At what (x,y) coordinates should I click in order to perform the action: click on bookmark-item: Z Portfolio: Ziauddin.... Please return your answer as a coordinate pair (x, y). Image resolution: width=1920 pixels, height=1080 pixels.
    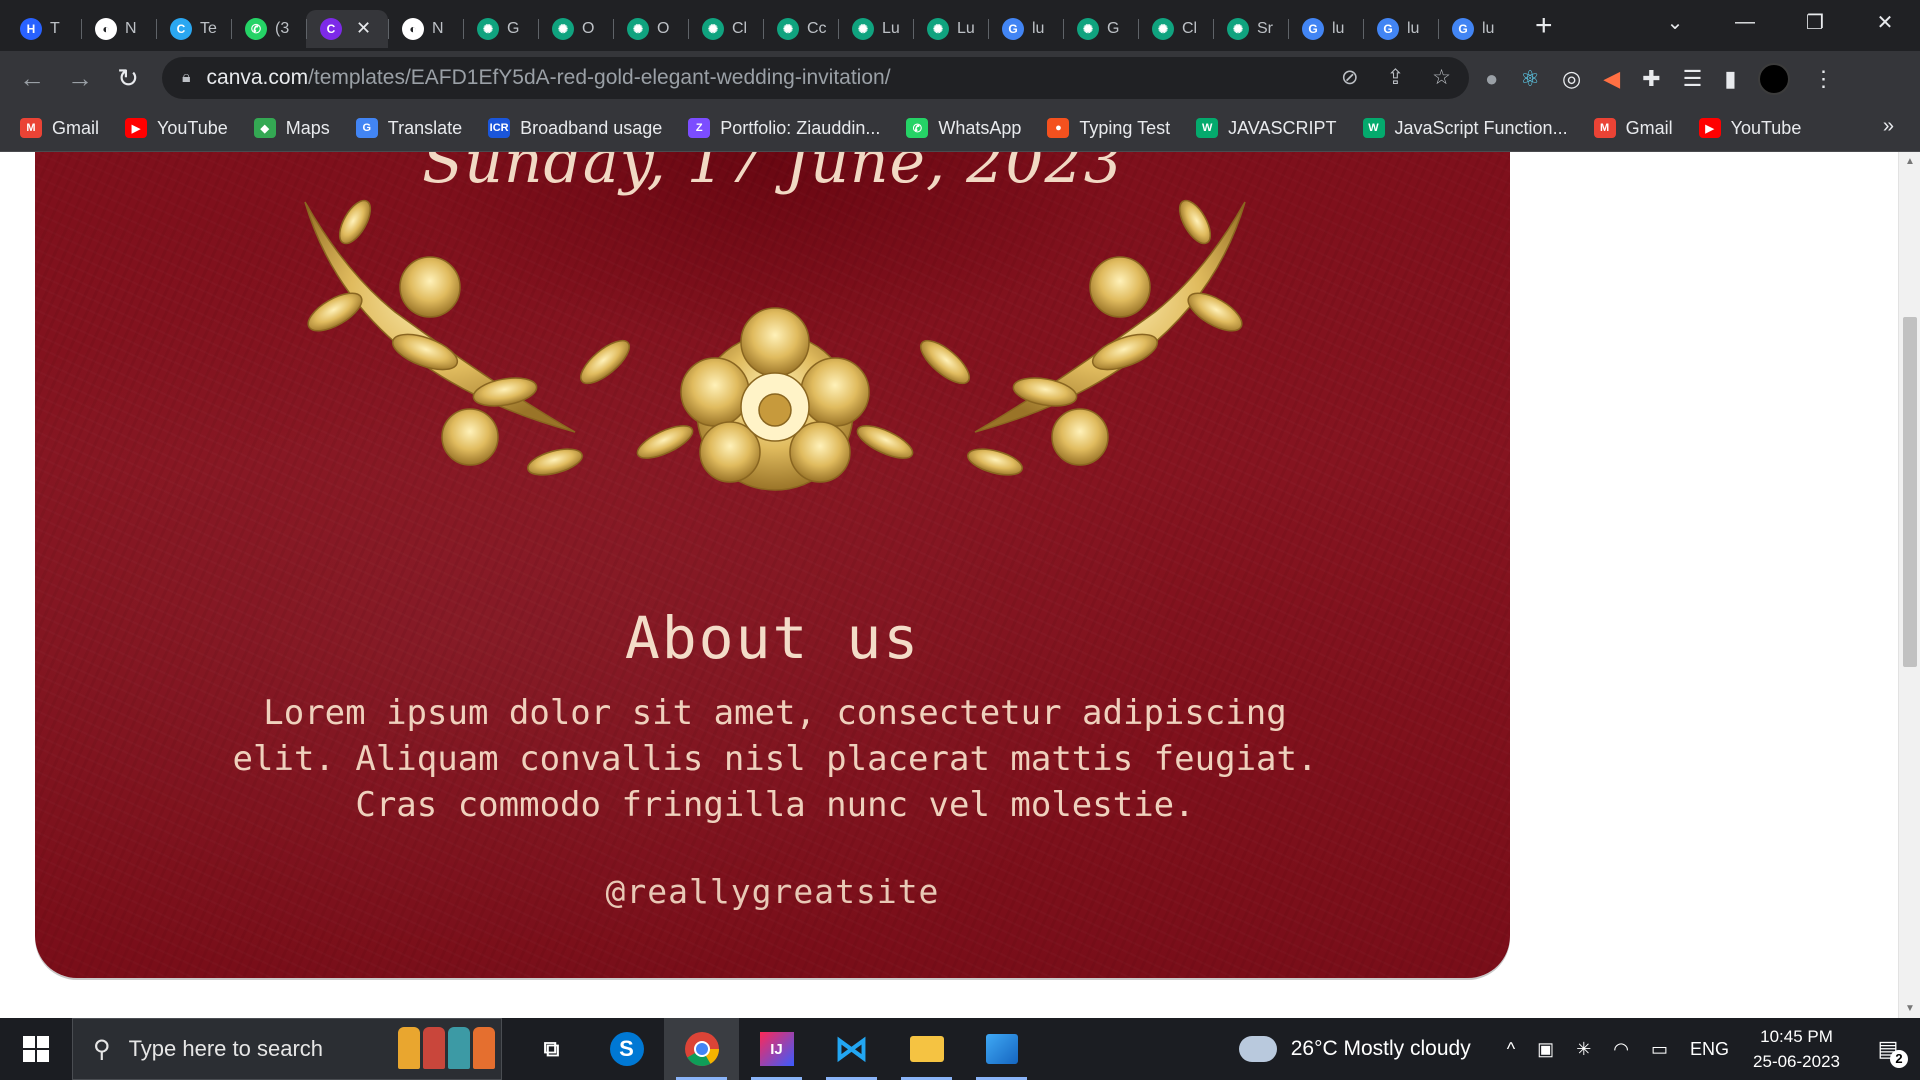
    Looking at the image, I should click on (784, 128).